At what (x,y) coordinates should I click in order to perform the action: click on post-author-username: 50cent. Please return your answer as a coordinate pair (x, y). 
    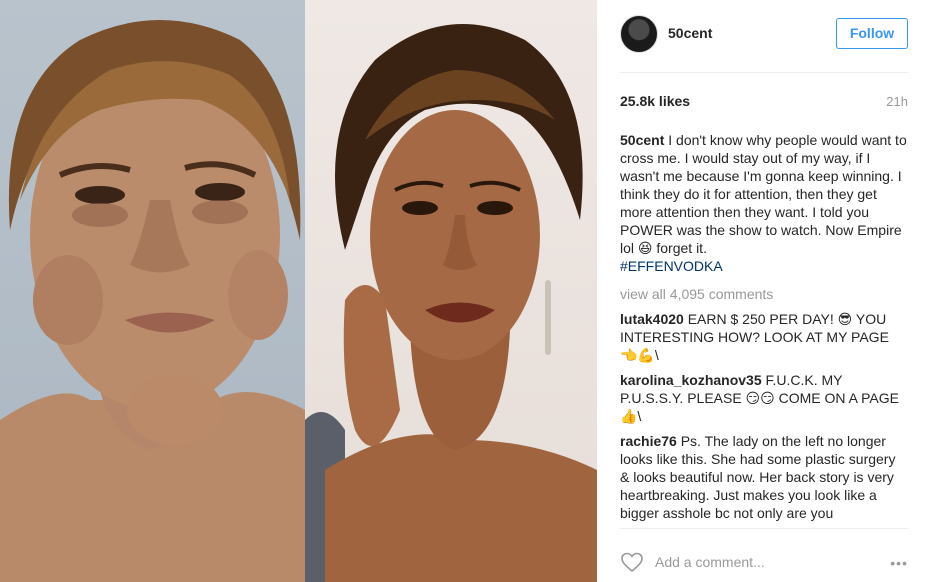
    Looking at the image, I should click on (690, 33).